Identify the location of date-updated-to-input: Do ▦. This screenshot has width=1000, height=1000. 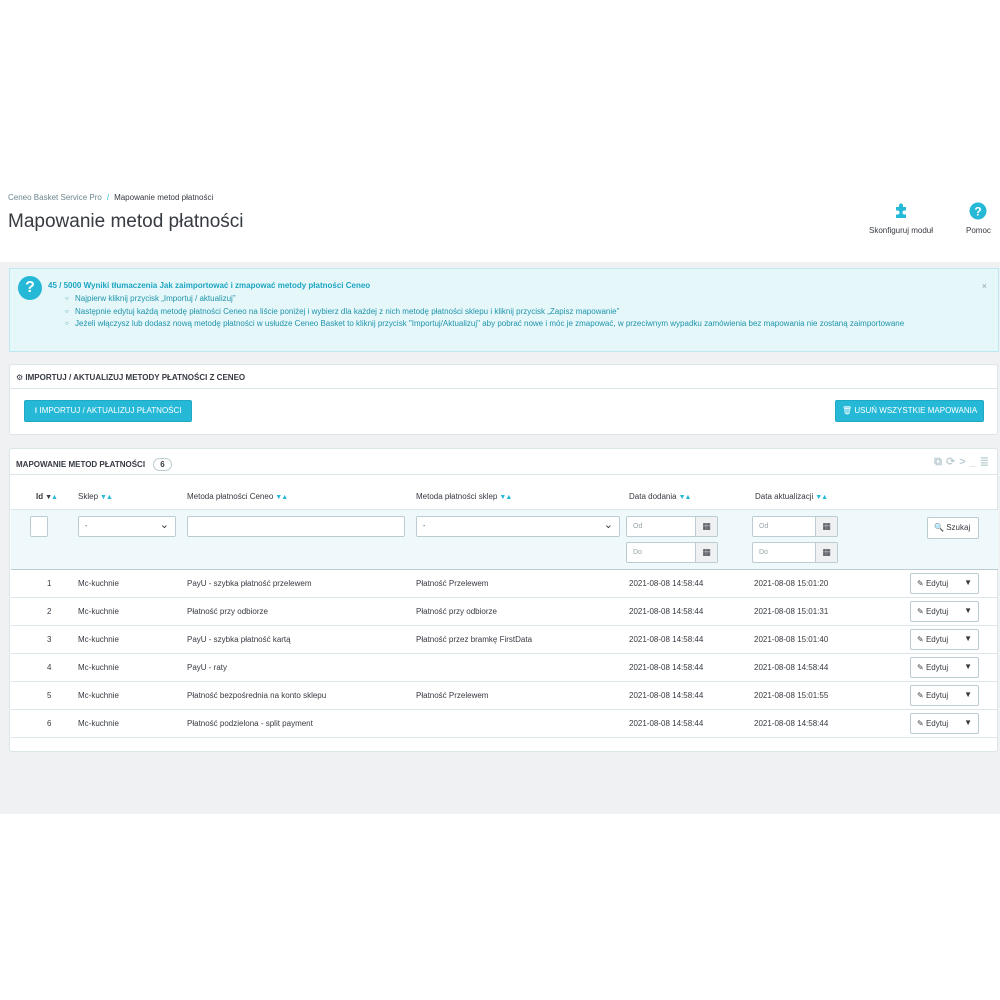
(795, 552).